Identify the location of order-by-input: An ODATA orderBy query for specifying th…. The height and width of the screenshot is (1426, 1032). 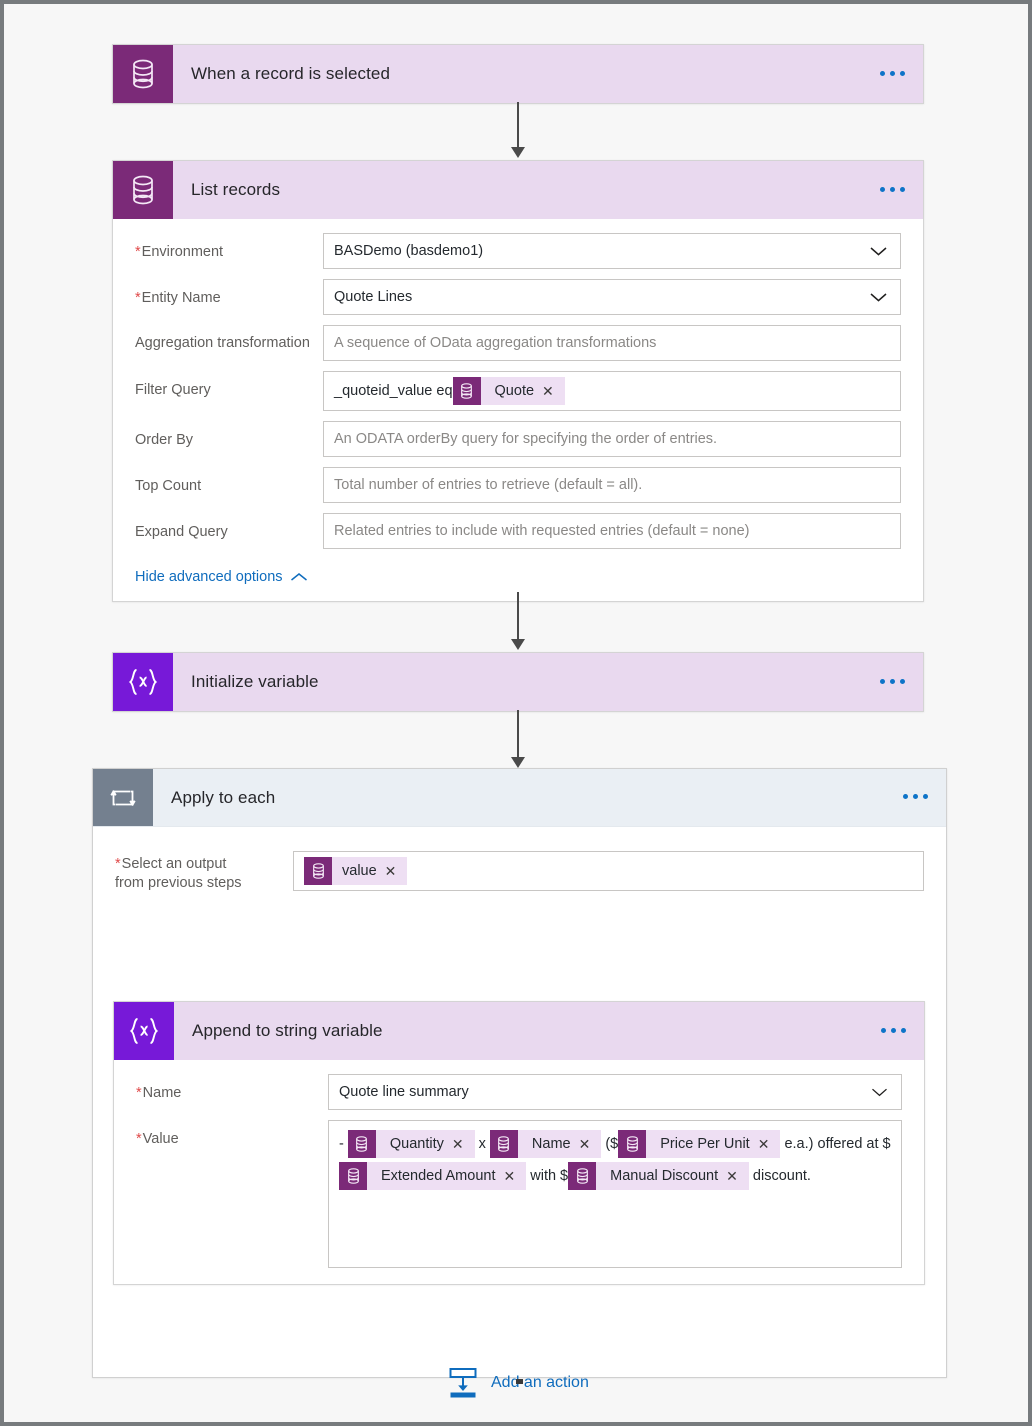
(612, 439).